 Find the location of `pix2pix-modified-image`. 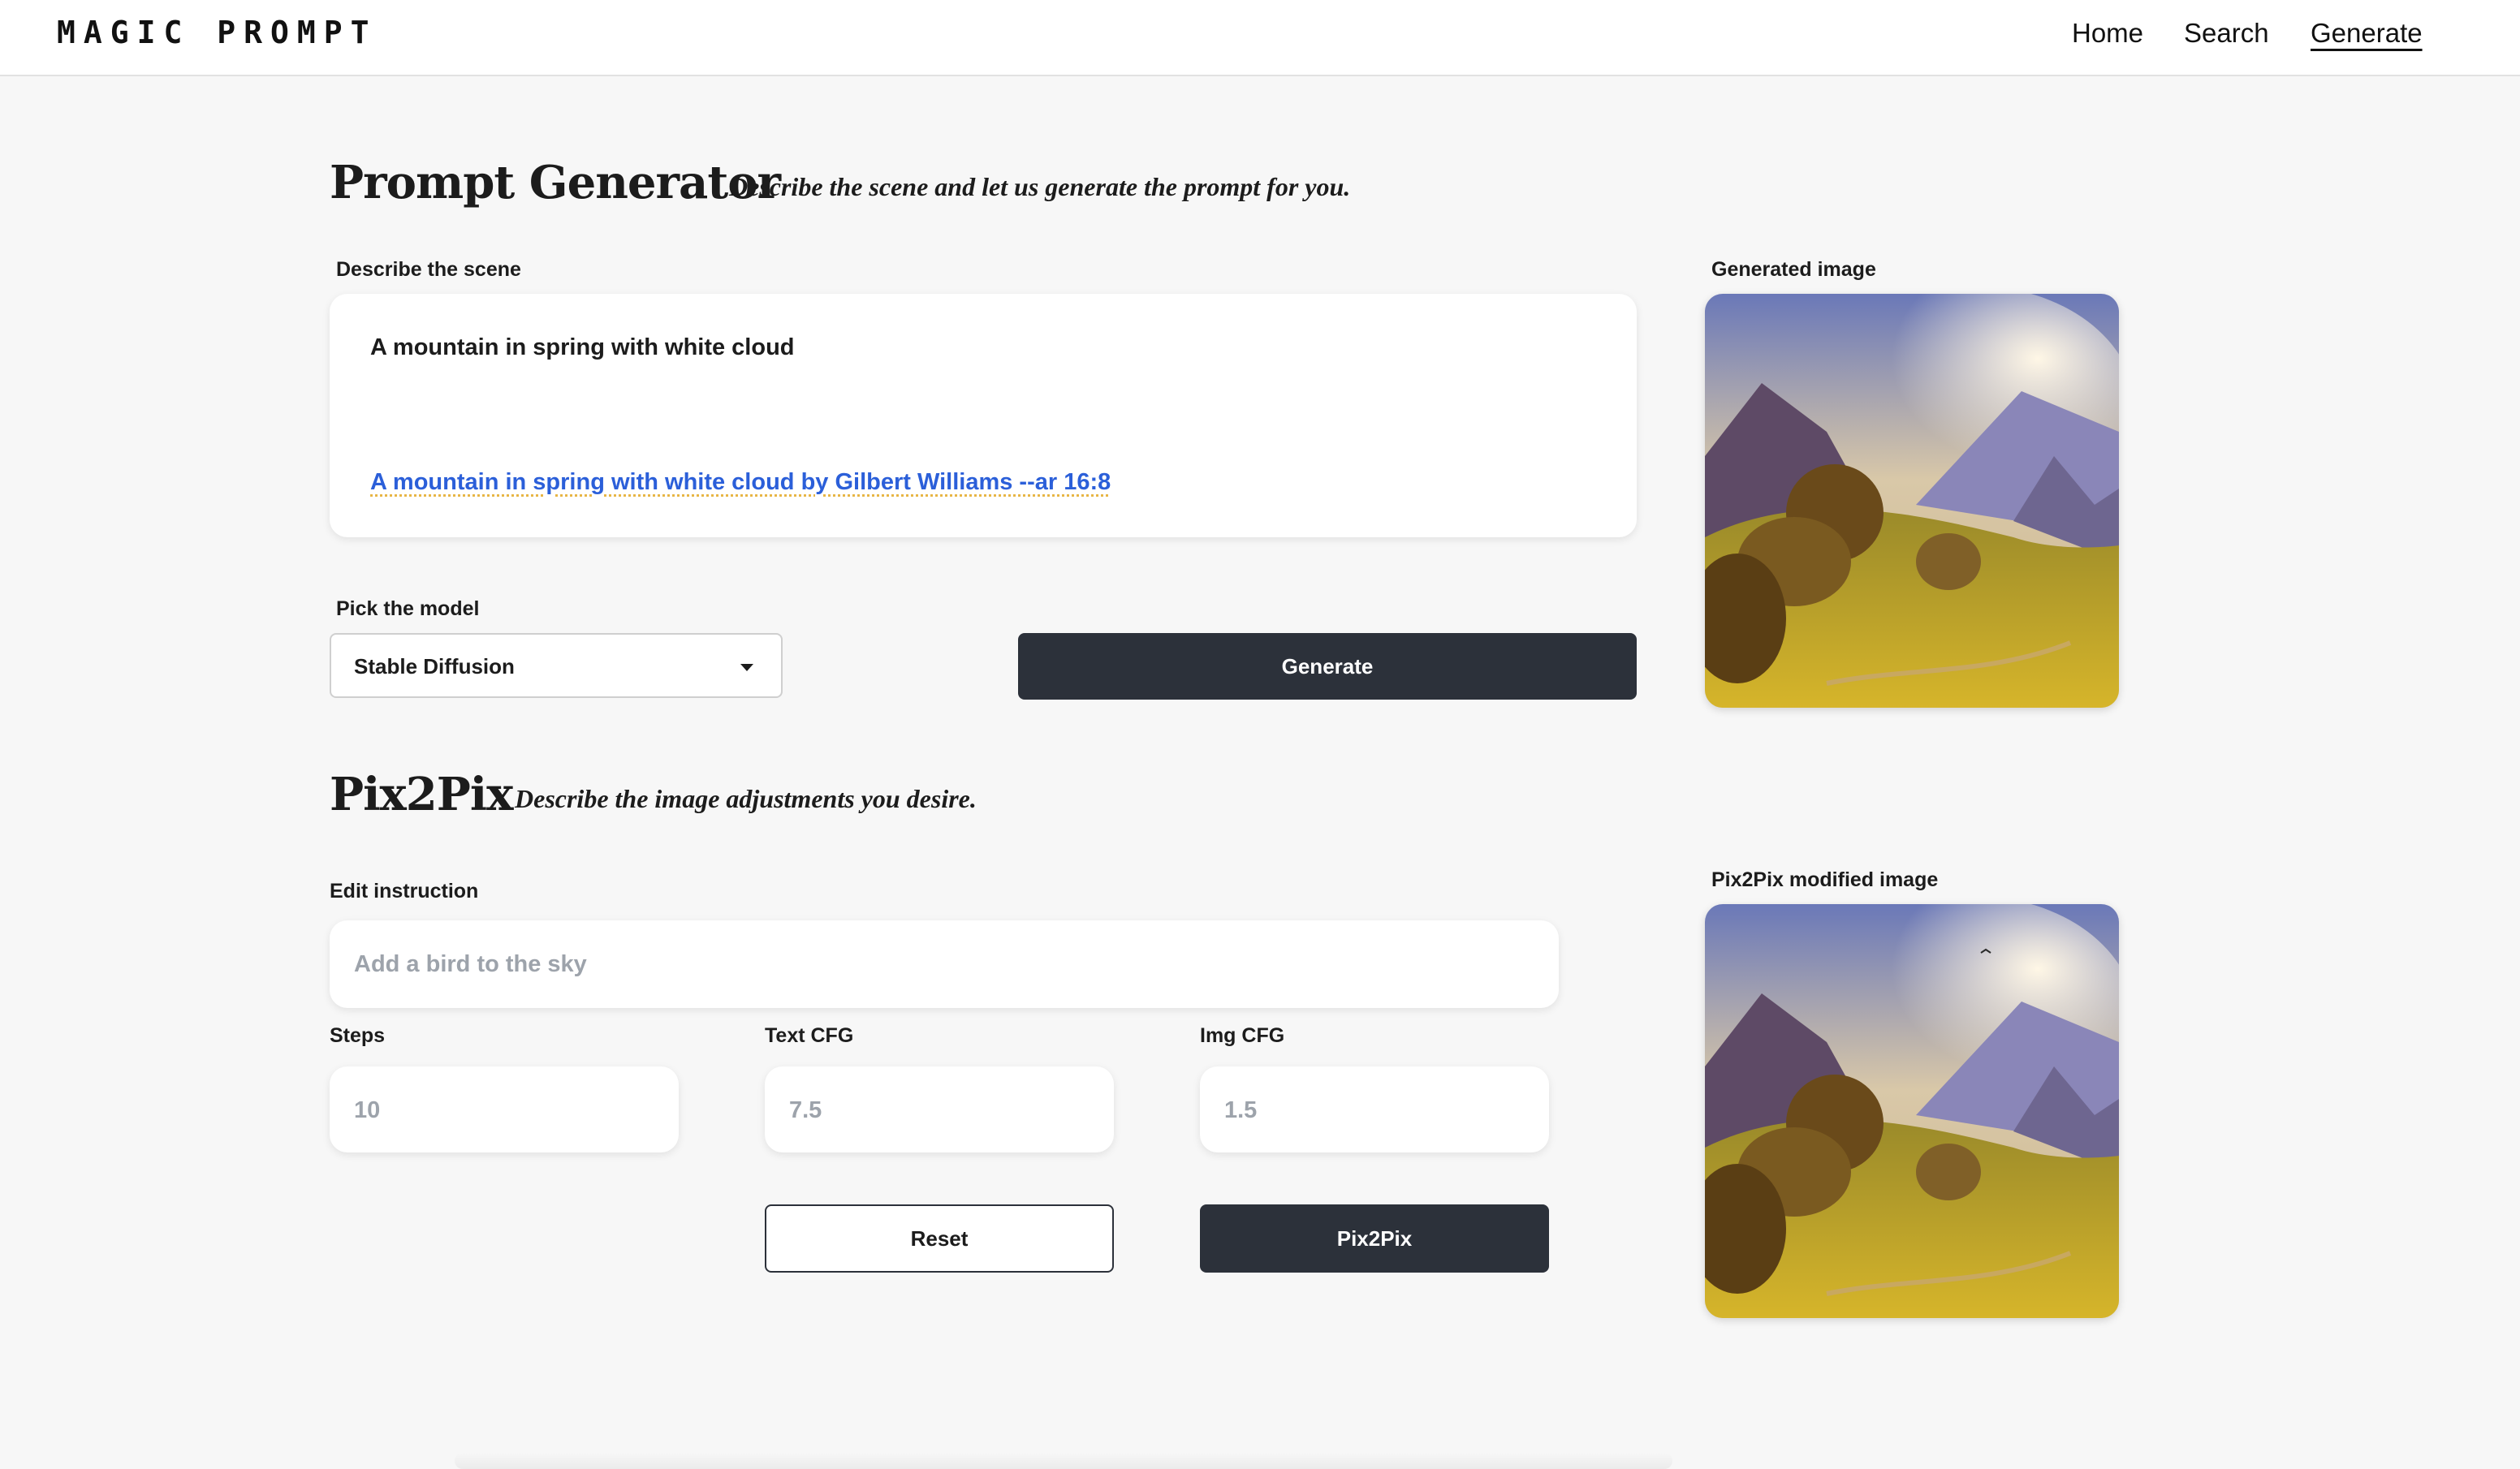

pix2pix-modified-image is located at coordinates (1912, 1111).